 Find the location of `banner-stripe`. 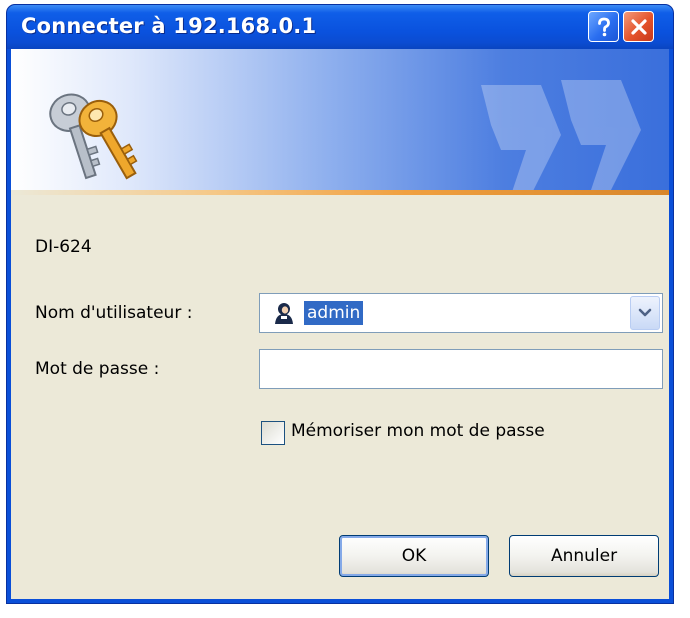

banner-stripe is located at coordinates (340, 192).